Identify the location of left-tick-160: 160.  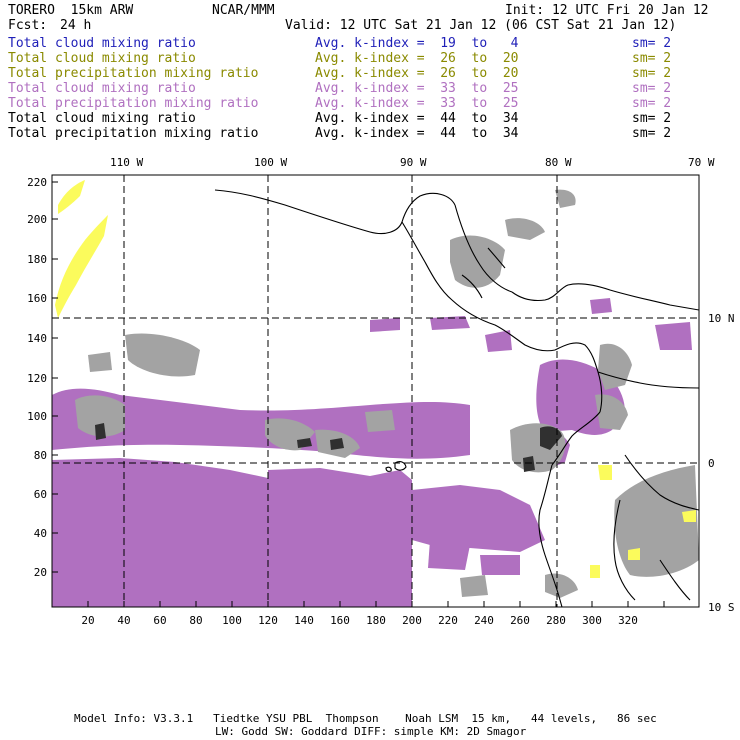
(37, 298).